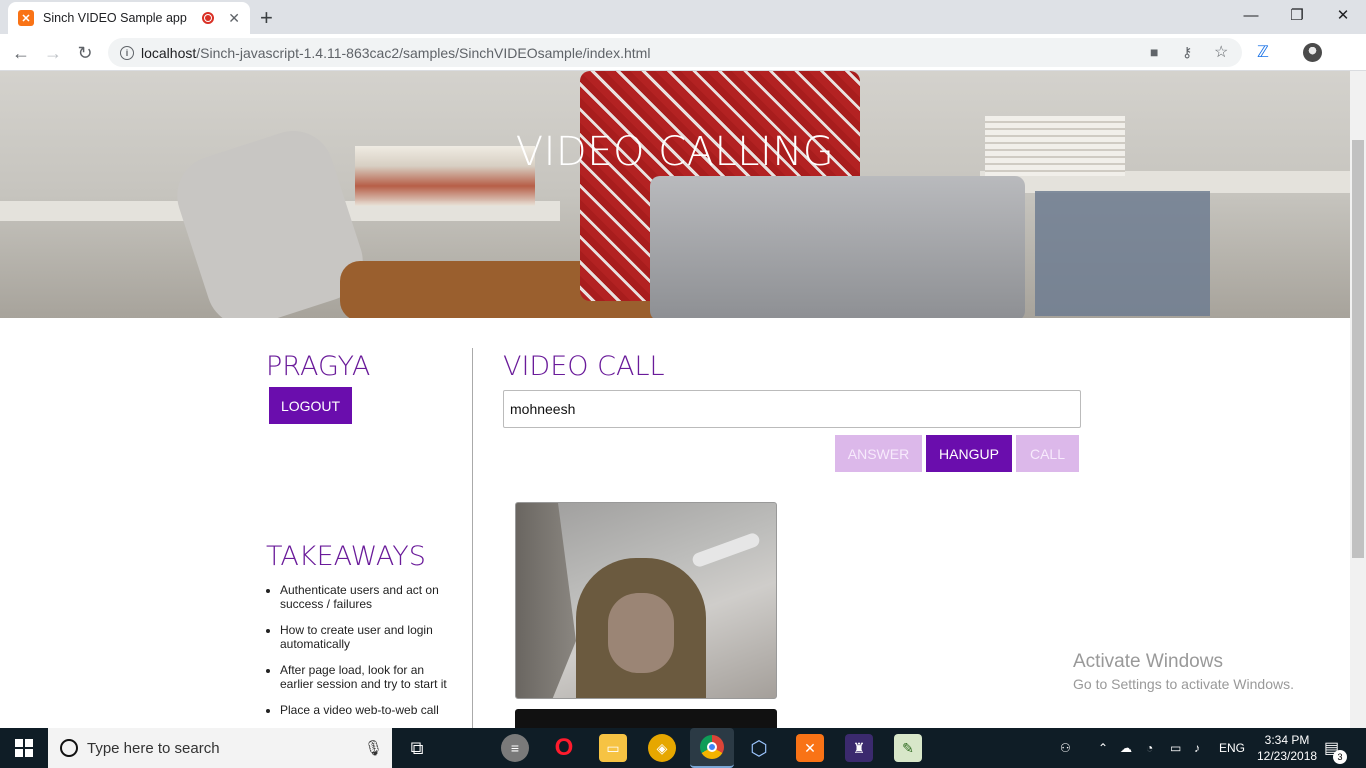  I want to click on system-clock: 3:34 PM 12/23/2018, so click(1287, 748).